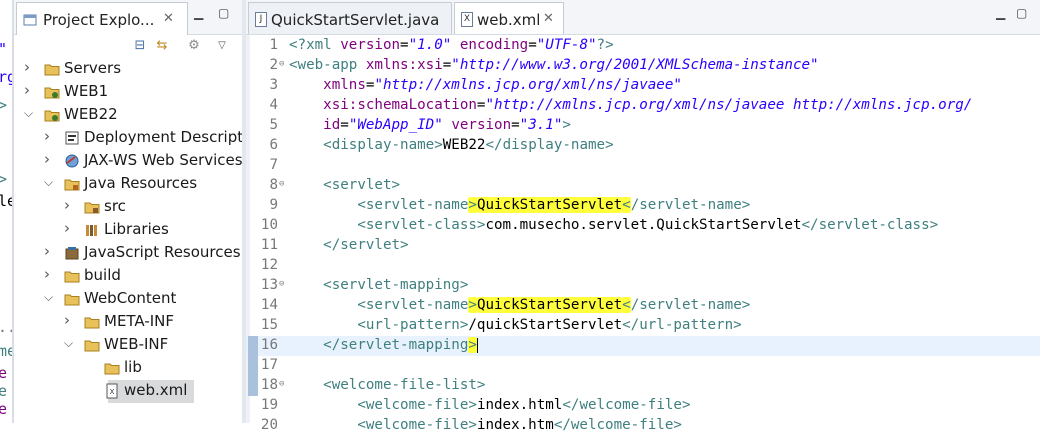 This screenshot has height=436, width=1040. I want to click on highlighted-occurrence: QuickStartServlet, so click(549, 205).